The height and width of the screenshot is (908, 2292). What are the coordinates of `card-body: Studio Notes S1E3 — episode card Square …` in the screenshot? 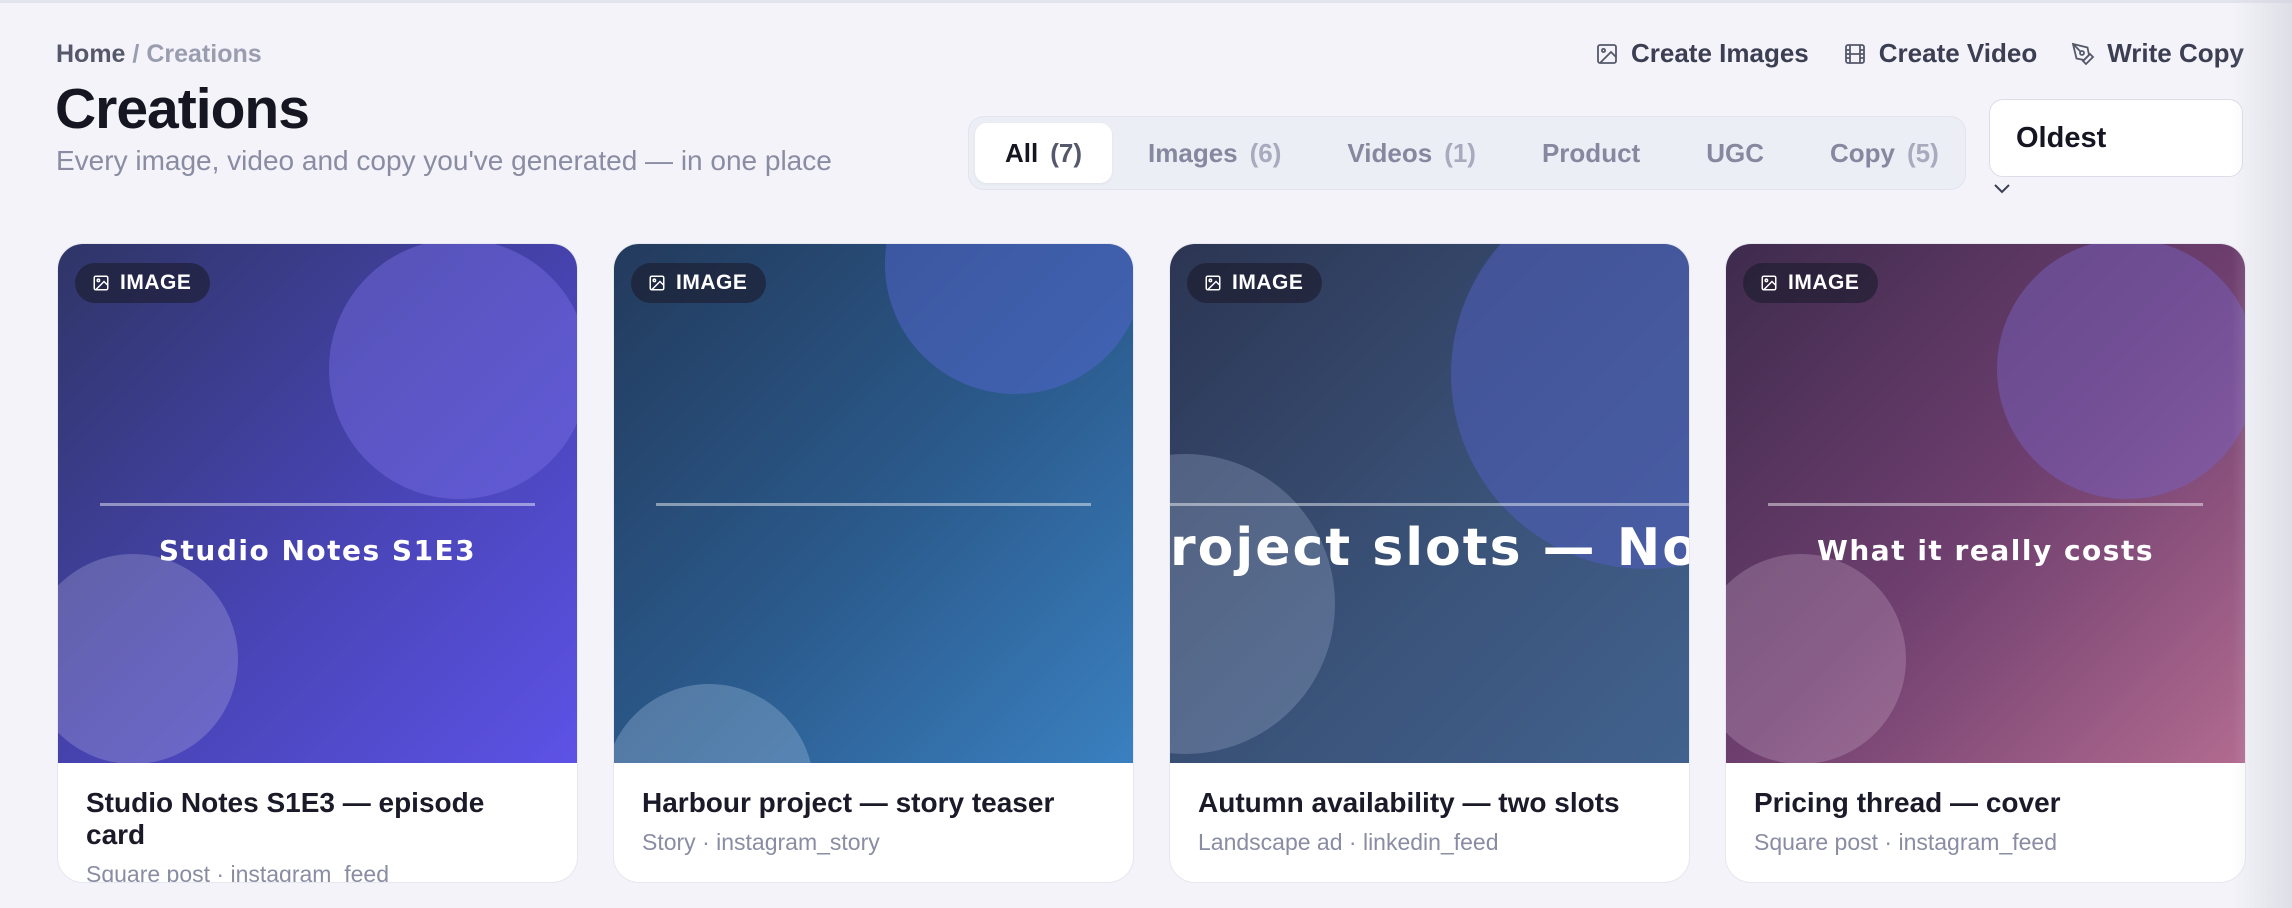 It's located at (317, 823).